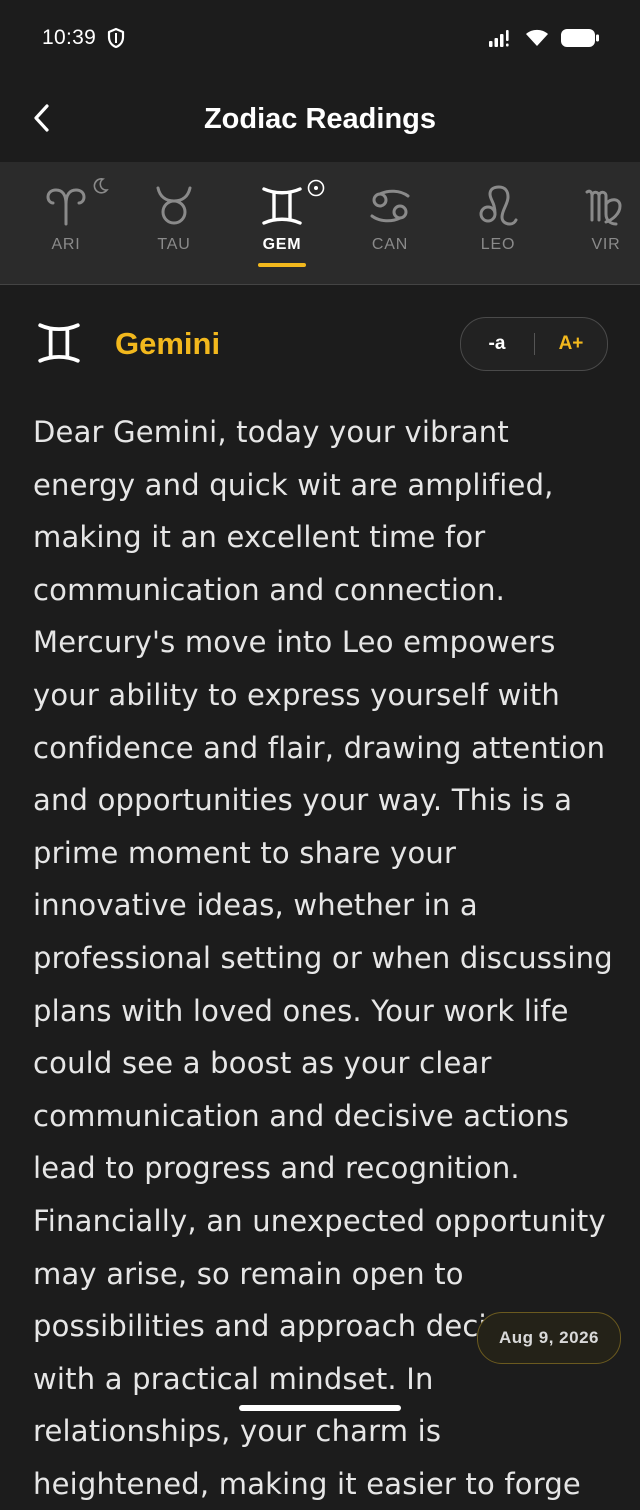 This screenshot has height=1510, width=640. I want to click on tab-taurus: TAU, so click(174, 223).